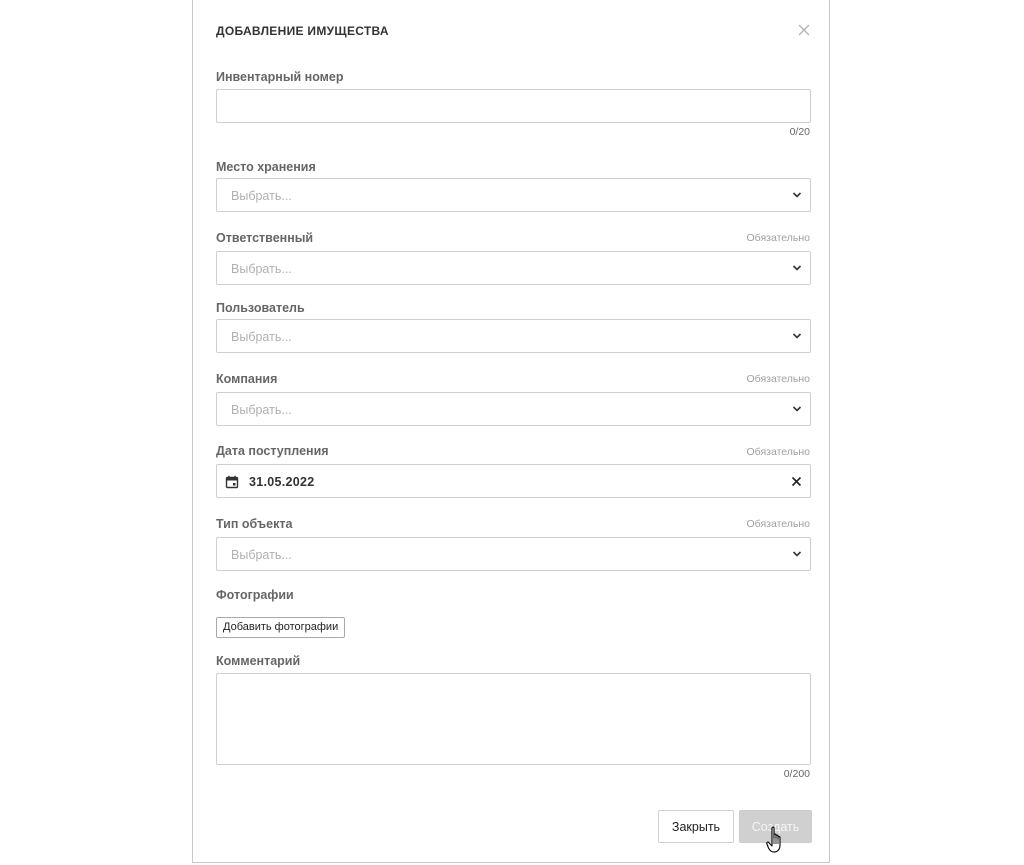 This screenshot has width=1024, height=865. Describe the element at coordinates (778, 238) in the screenshot. I see `responsible-required-tag: Обязательно` at that location.